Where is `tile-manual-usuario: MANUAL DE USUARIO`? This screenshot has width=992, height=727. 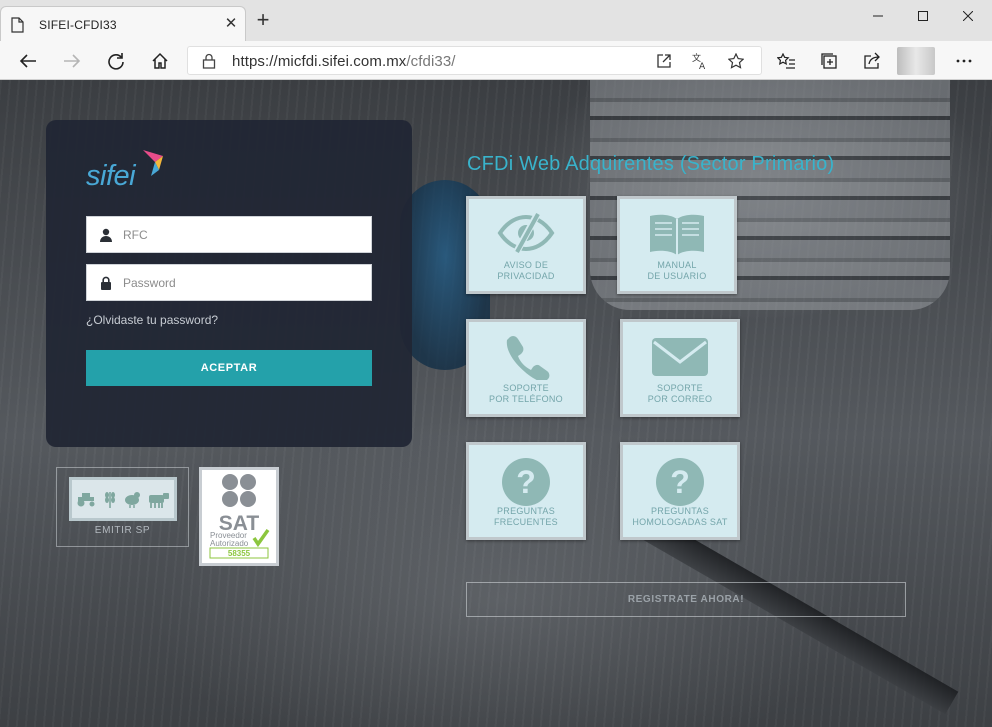 tile-manual-usuario: MANUAL DE USUARIO is located at coordinates (677, 245).